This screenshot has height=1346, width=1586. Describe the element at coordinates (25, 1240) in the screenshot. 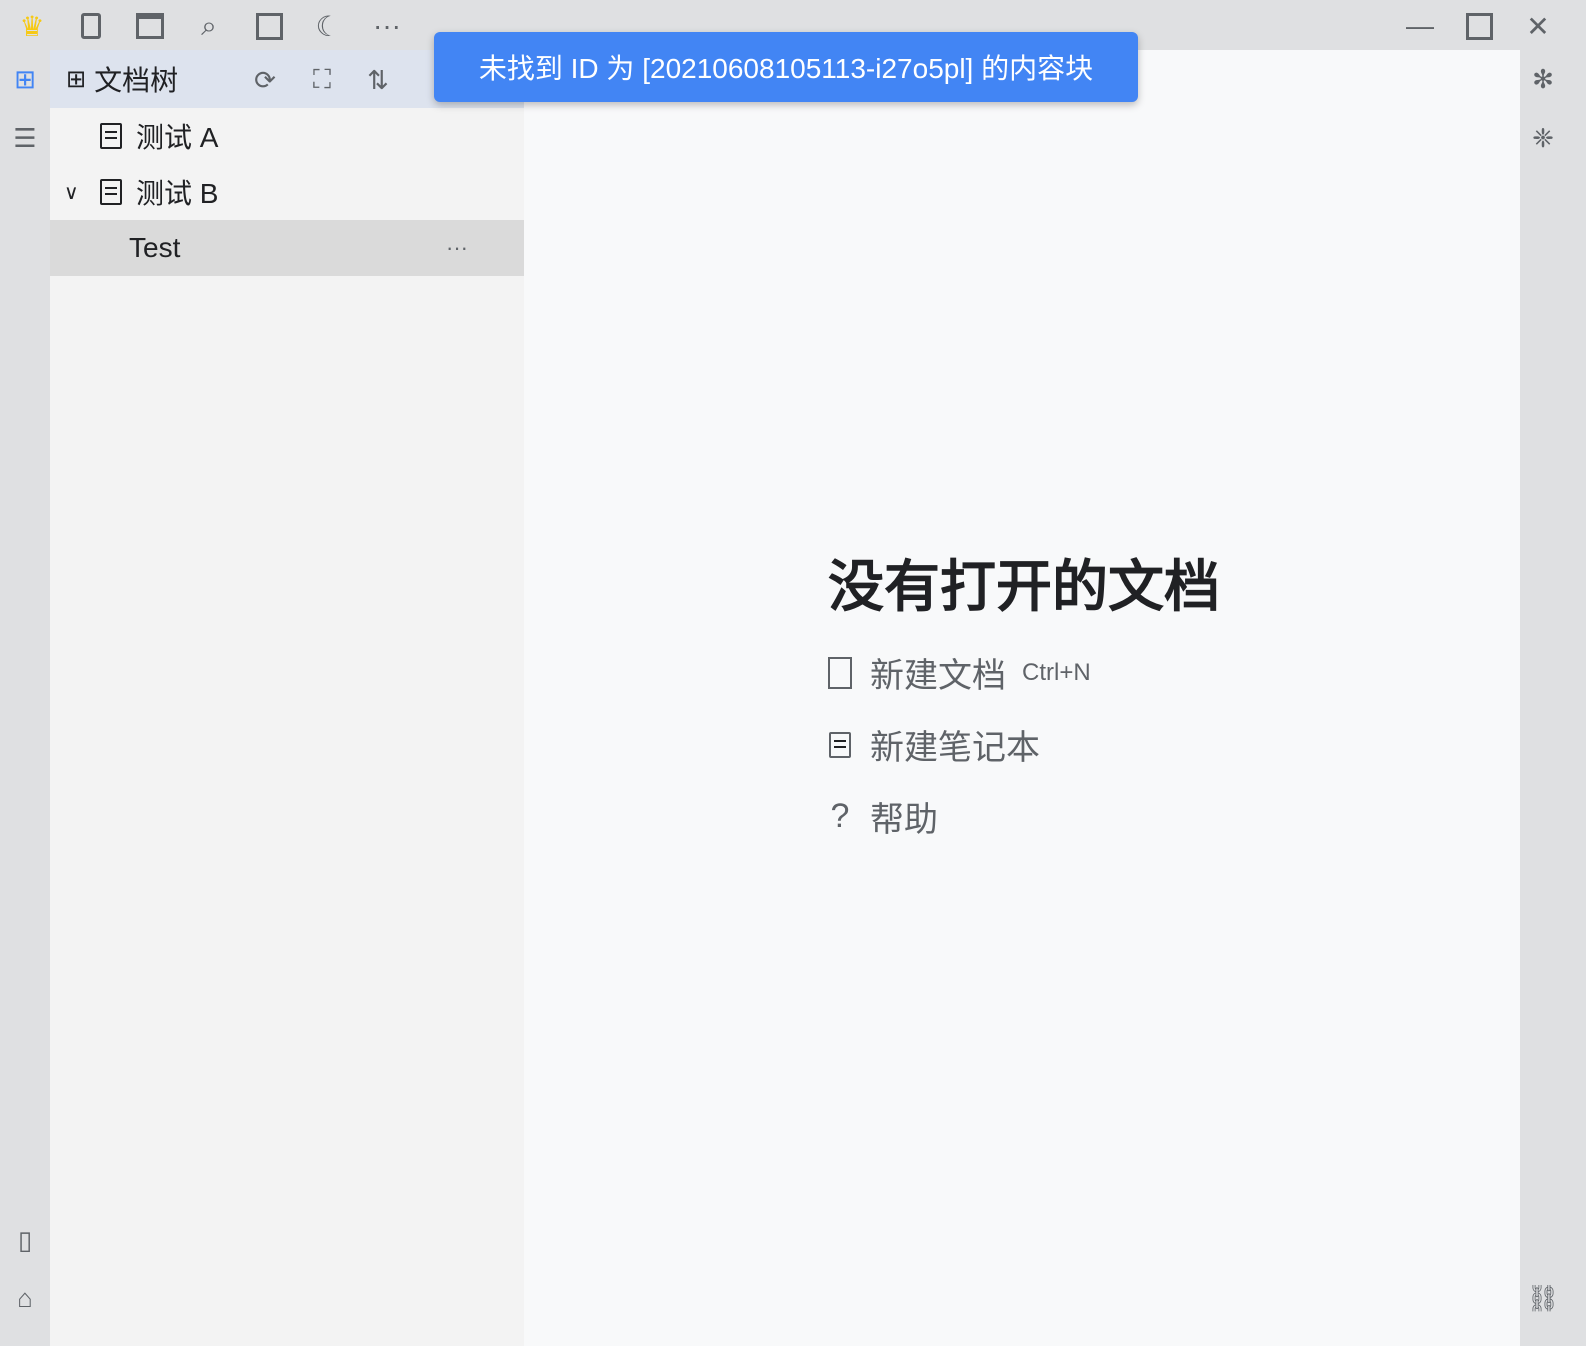

I see `bookmark-icon: ▯` at that location.